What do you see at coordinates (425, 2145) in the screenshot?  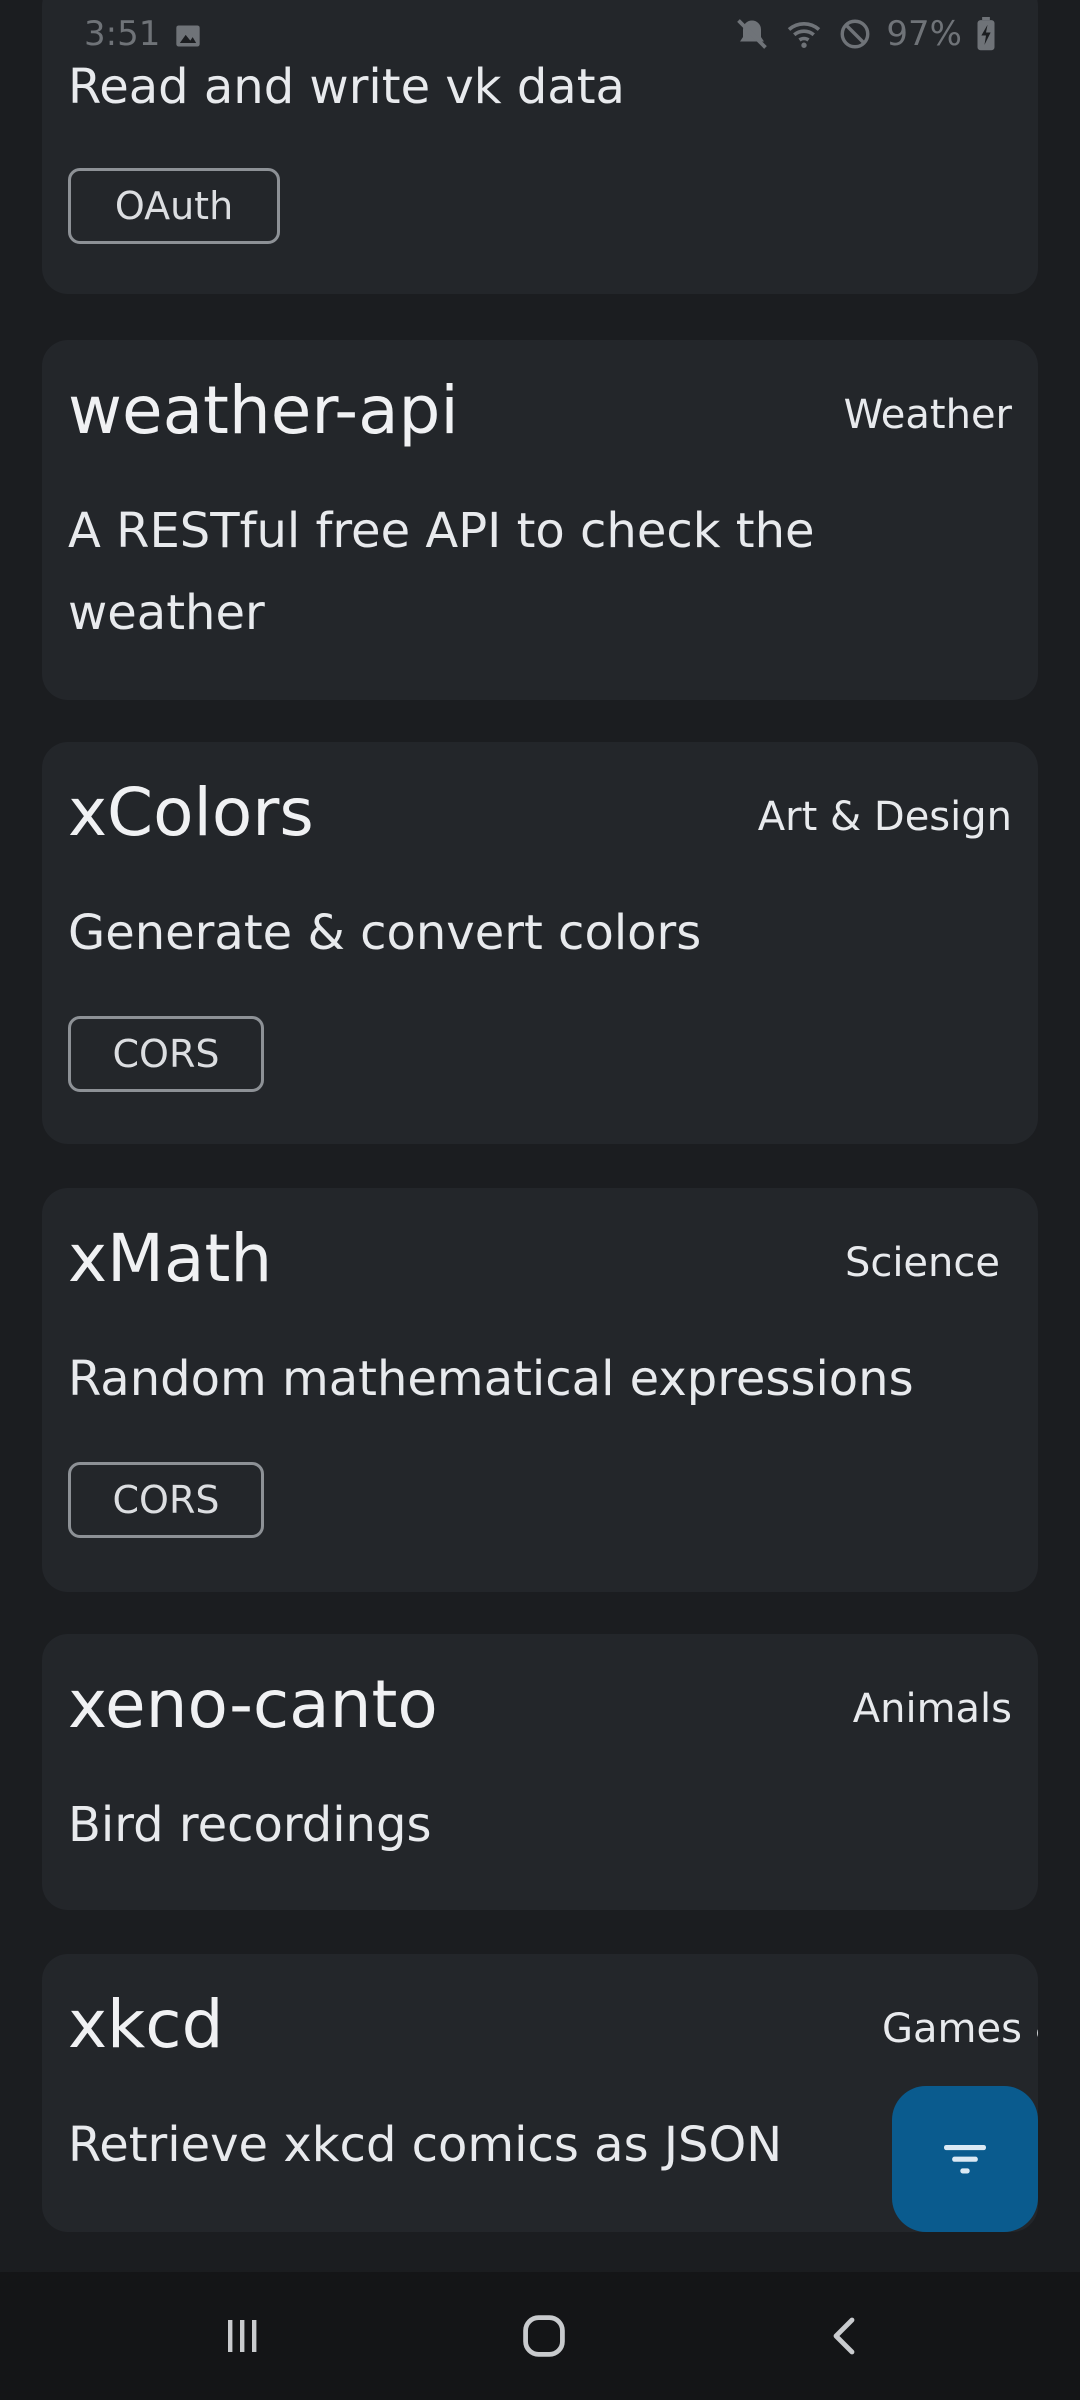 I see `api-description: Retrieve xkcd comics as JSON` at bounding box center [425, 2145].